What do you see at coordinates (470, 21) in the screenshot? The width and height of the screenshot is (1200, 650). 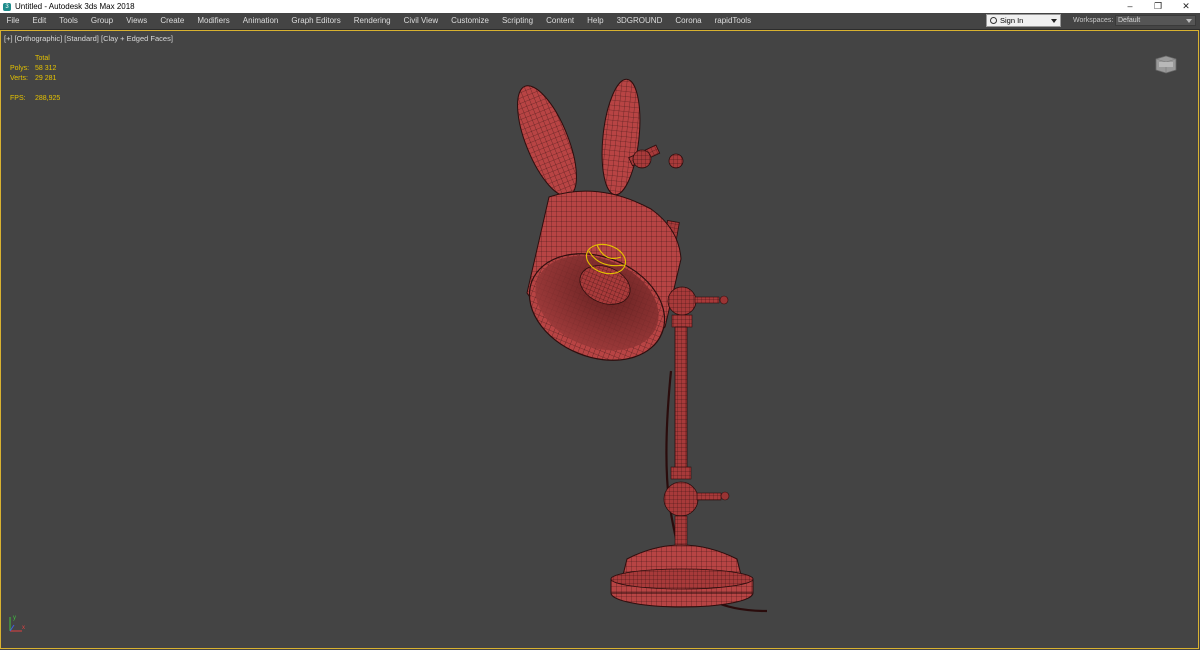 I see `menu-customize: Customize` at bounding box center [470, 21].